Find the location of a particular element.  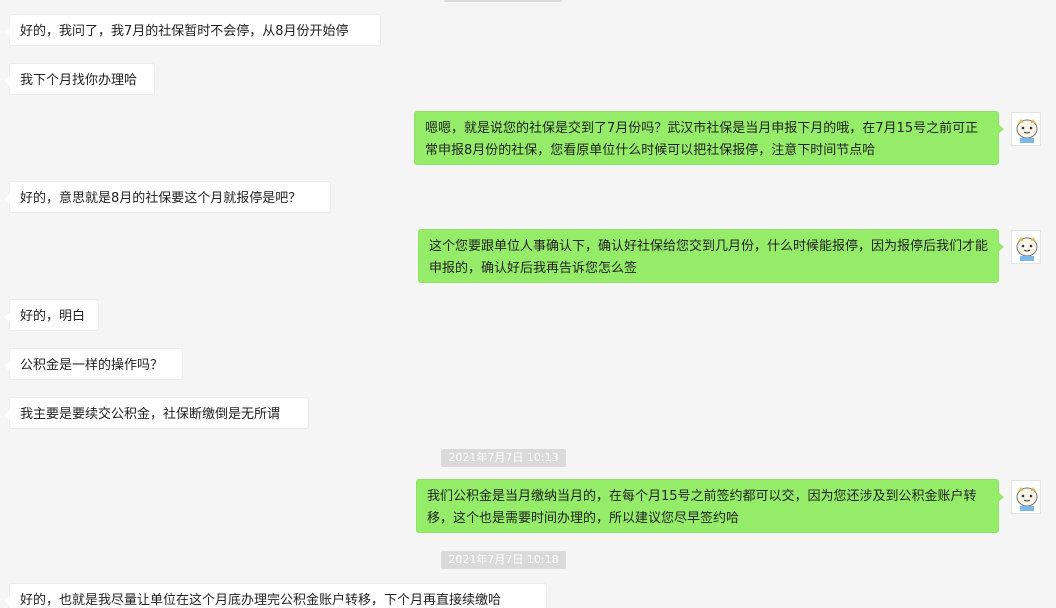

message-timestamp: 2021年7月7日 10:18 is located at coordinates (503, 560).